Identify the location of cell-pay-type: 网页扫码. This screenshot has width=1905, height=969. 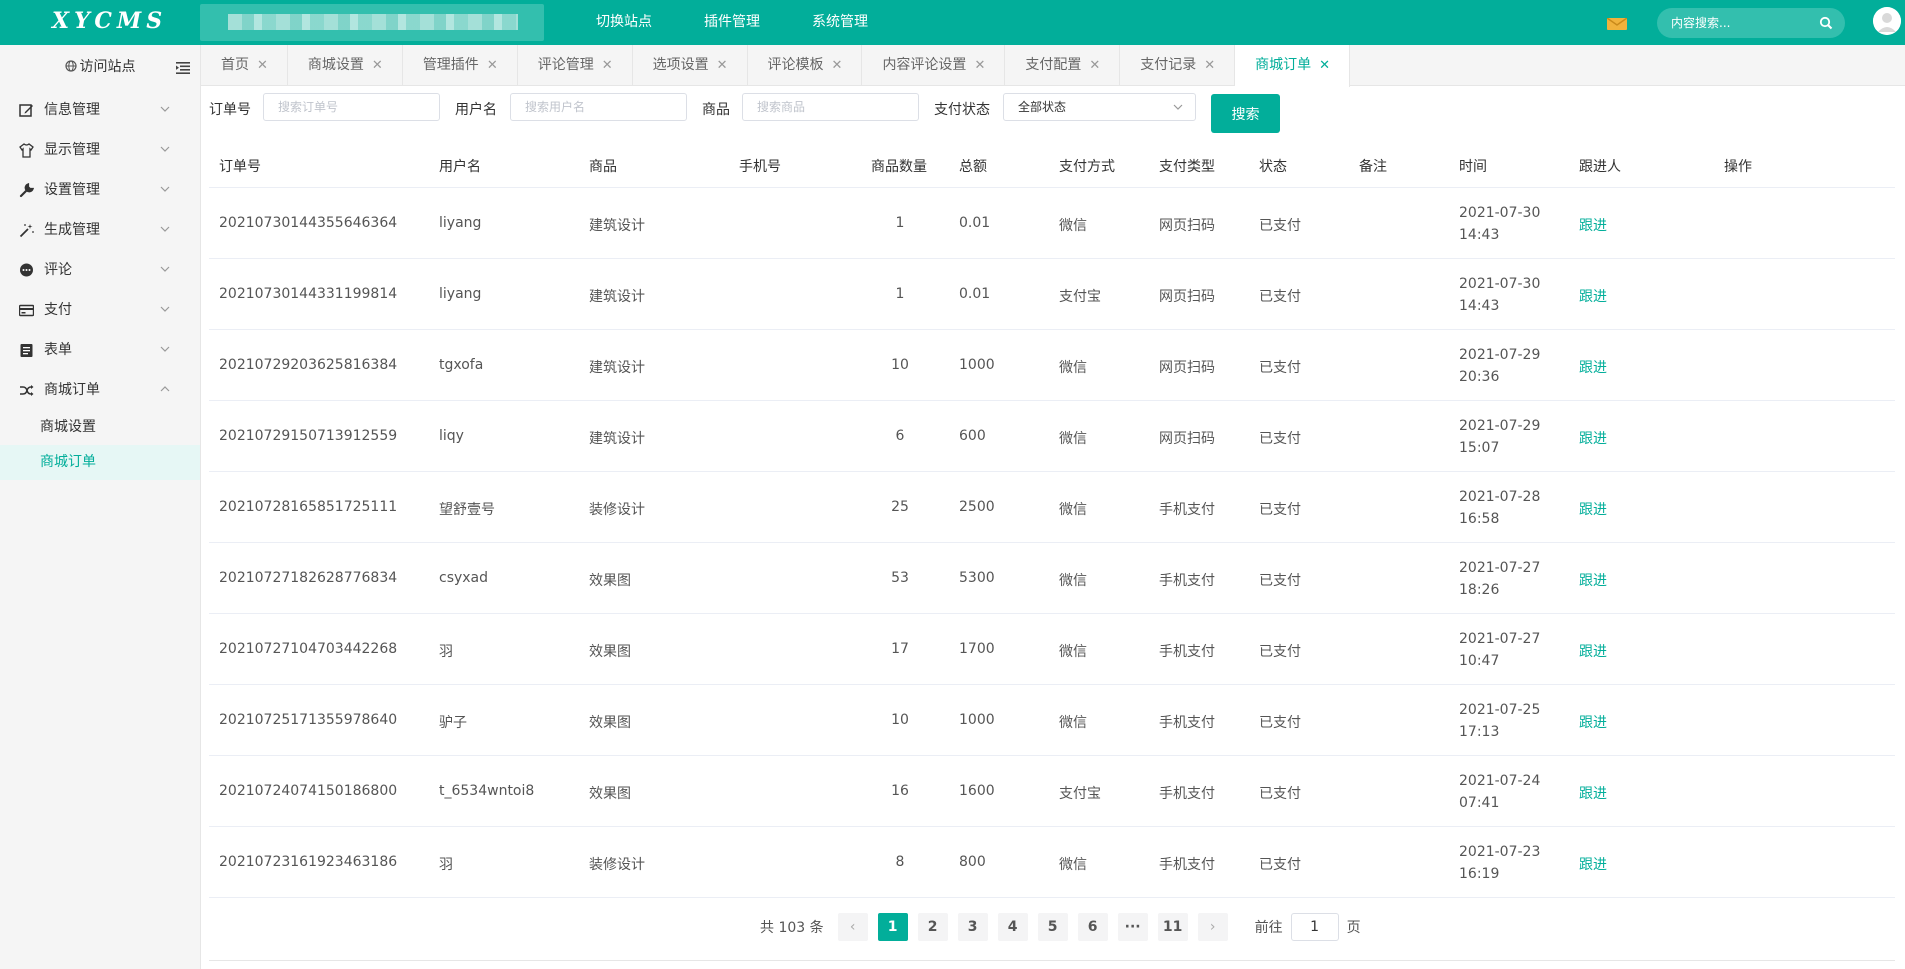
(1187, 226).